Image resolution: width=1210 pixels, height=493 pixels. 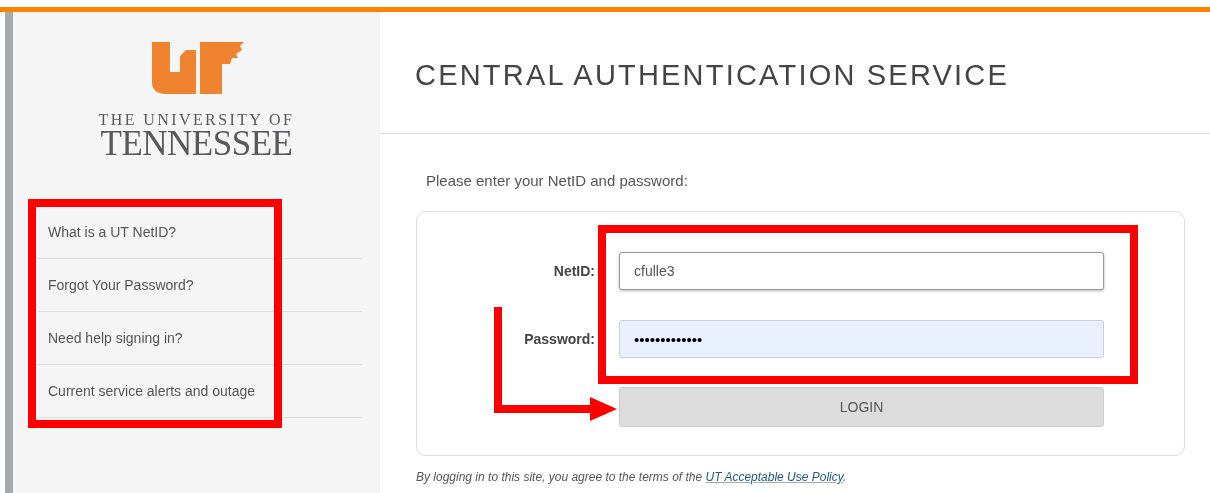 I want to click on field-label: NetID:, so click(x=573, y=271).